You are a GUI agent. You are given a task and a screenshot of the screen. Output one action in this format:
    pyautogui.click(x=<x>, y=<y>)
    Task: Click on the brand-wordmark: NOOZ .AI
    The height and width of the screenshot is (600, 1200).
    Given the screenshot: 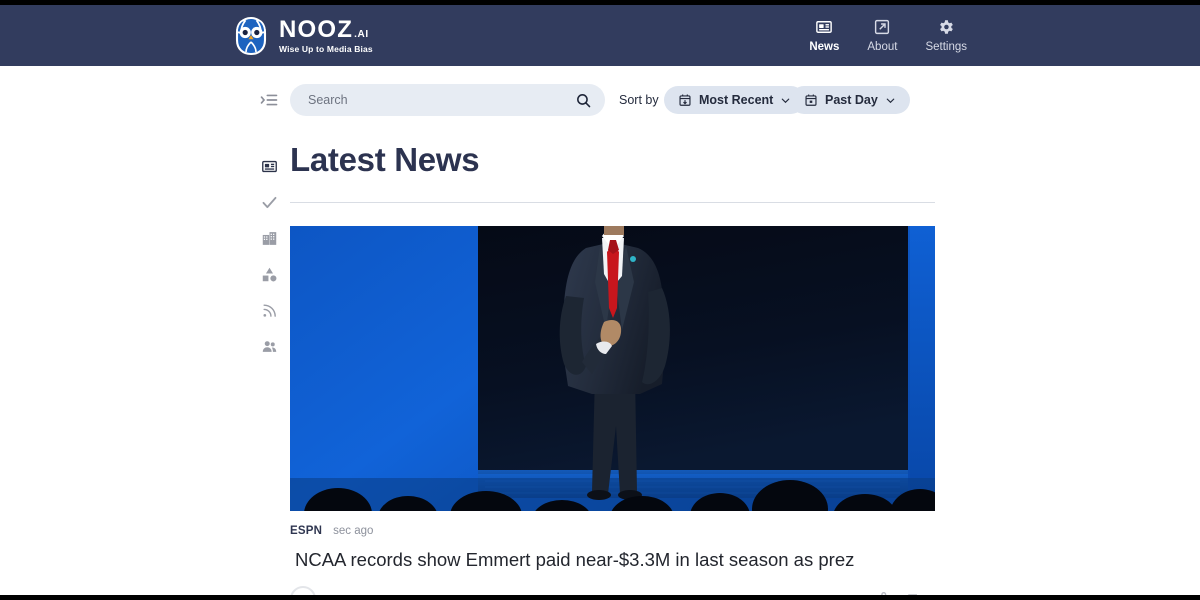 What is the action you would take?
    pyautogui.click(x=326, y=29)
    